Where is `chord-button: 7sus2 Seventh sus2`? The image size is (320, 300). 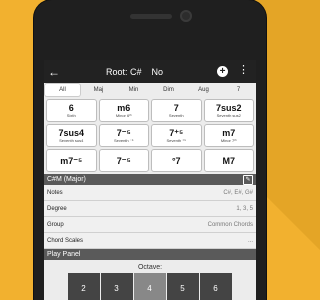
chord-button: 7sus2 Seventh sus2 is located at coordinates (228, 110).